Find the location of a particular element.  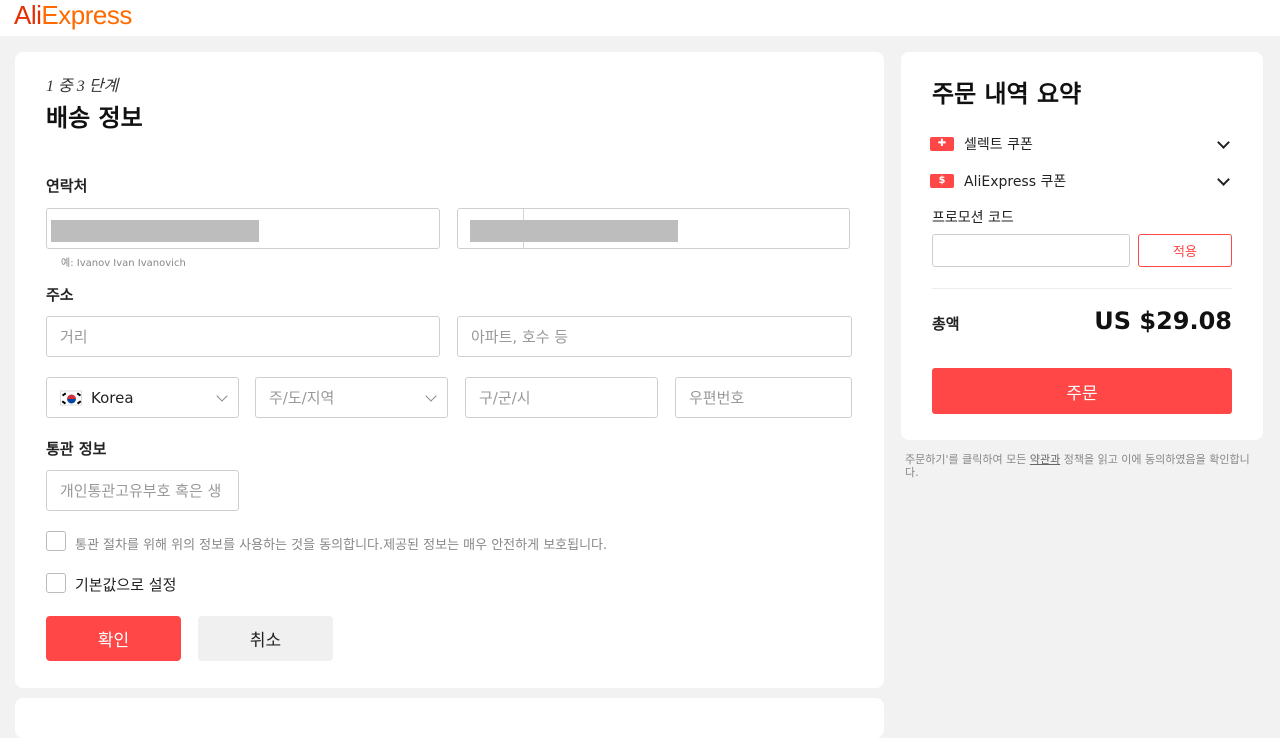

promo-code-label: 프로모션 코드 is located at coordinates (973, 218).